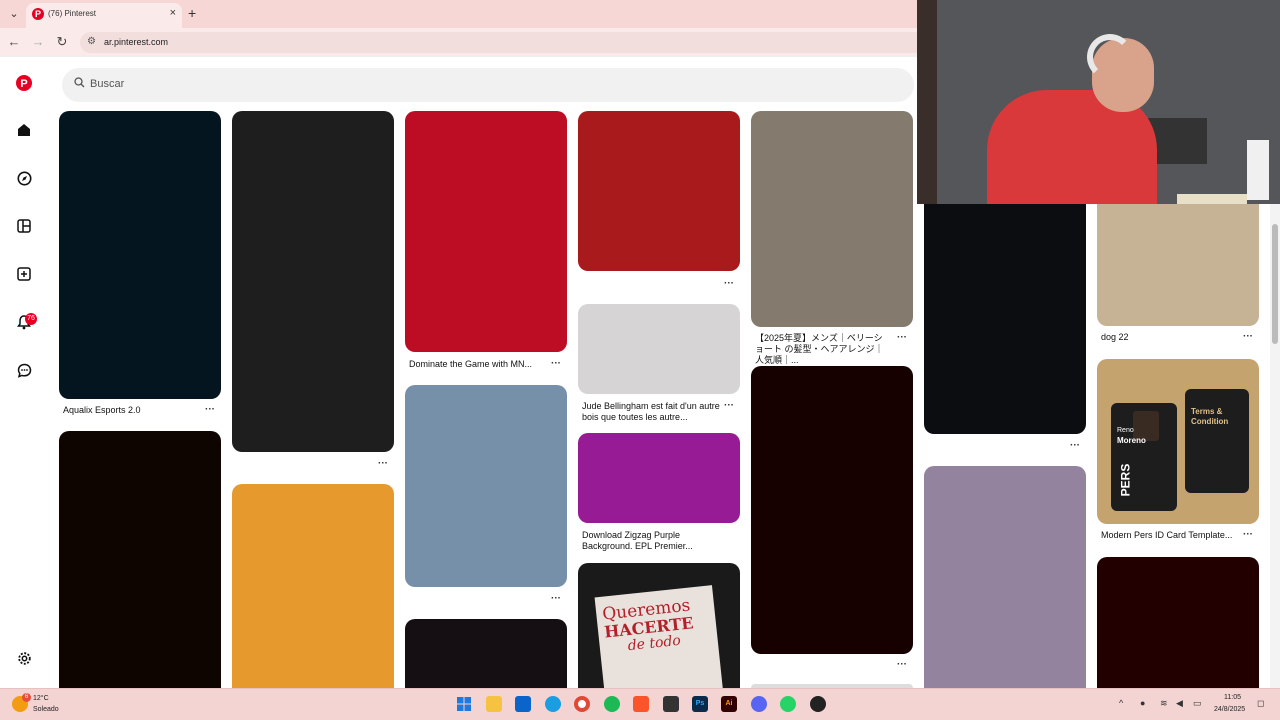 This screenshot has width=1280, height=720. Describe the element at coordinates (72, 13) in the screenshot. I see `tab-title: (76) Pinterest` at that location.